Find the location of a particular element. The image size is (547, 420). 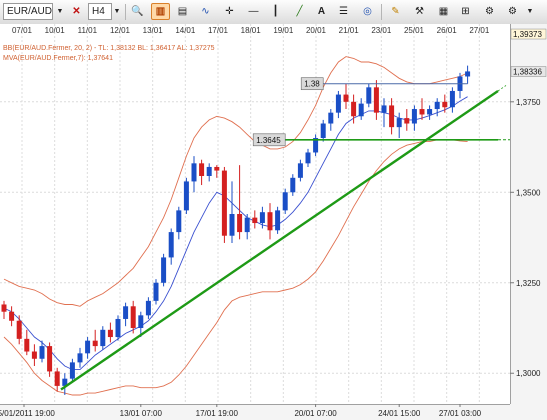

price-axis is located at coordinates (528, 222).